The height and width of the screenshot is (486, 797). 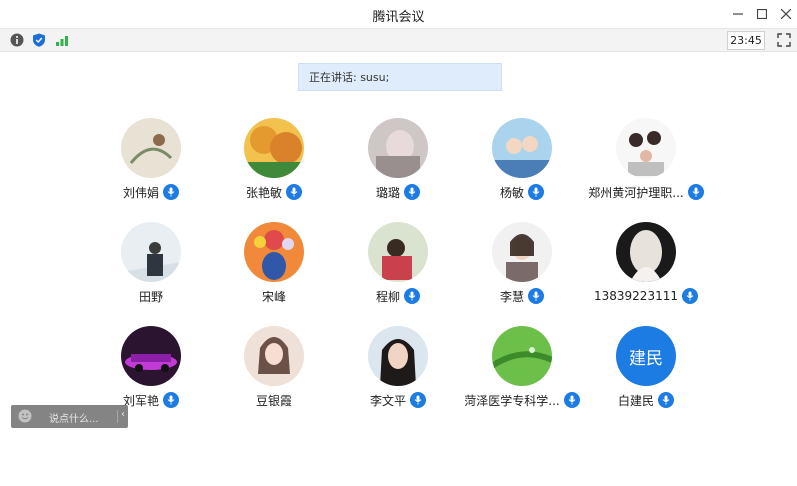 I want to click on participant-tile: 建民白建民, so click(x=646, y=376).